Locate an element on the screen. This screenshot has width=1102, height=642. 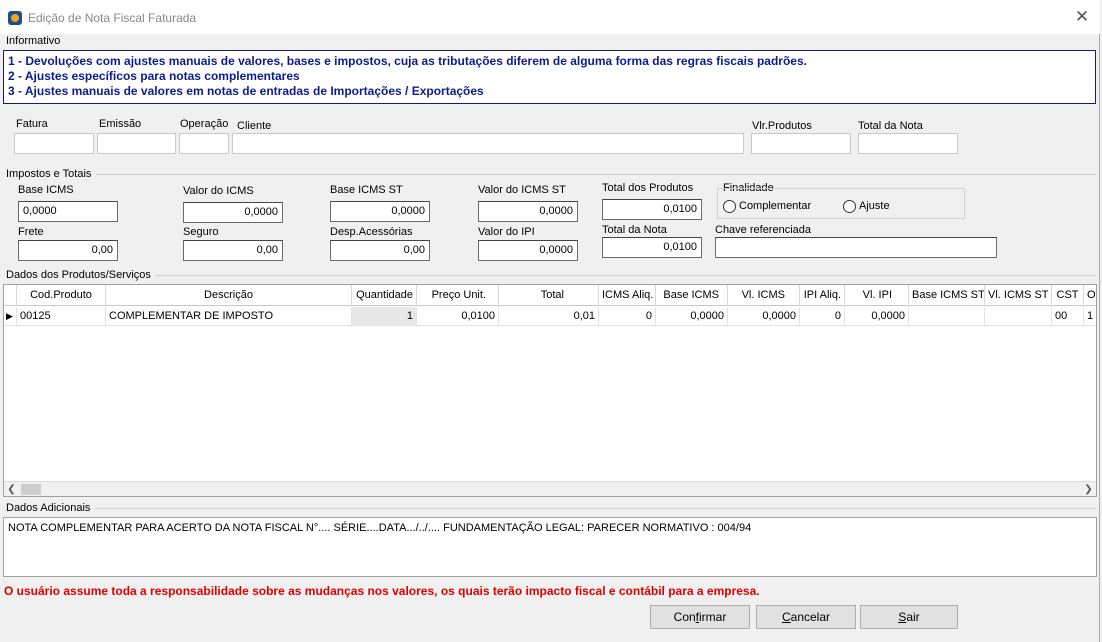
window-title: Edição de Nota Fiscal Faturada is located at coordinates (112, 18).